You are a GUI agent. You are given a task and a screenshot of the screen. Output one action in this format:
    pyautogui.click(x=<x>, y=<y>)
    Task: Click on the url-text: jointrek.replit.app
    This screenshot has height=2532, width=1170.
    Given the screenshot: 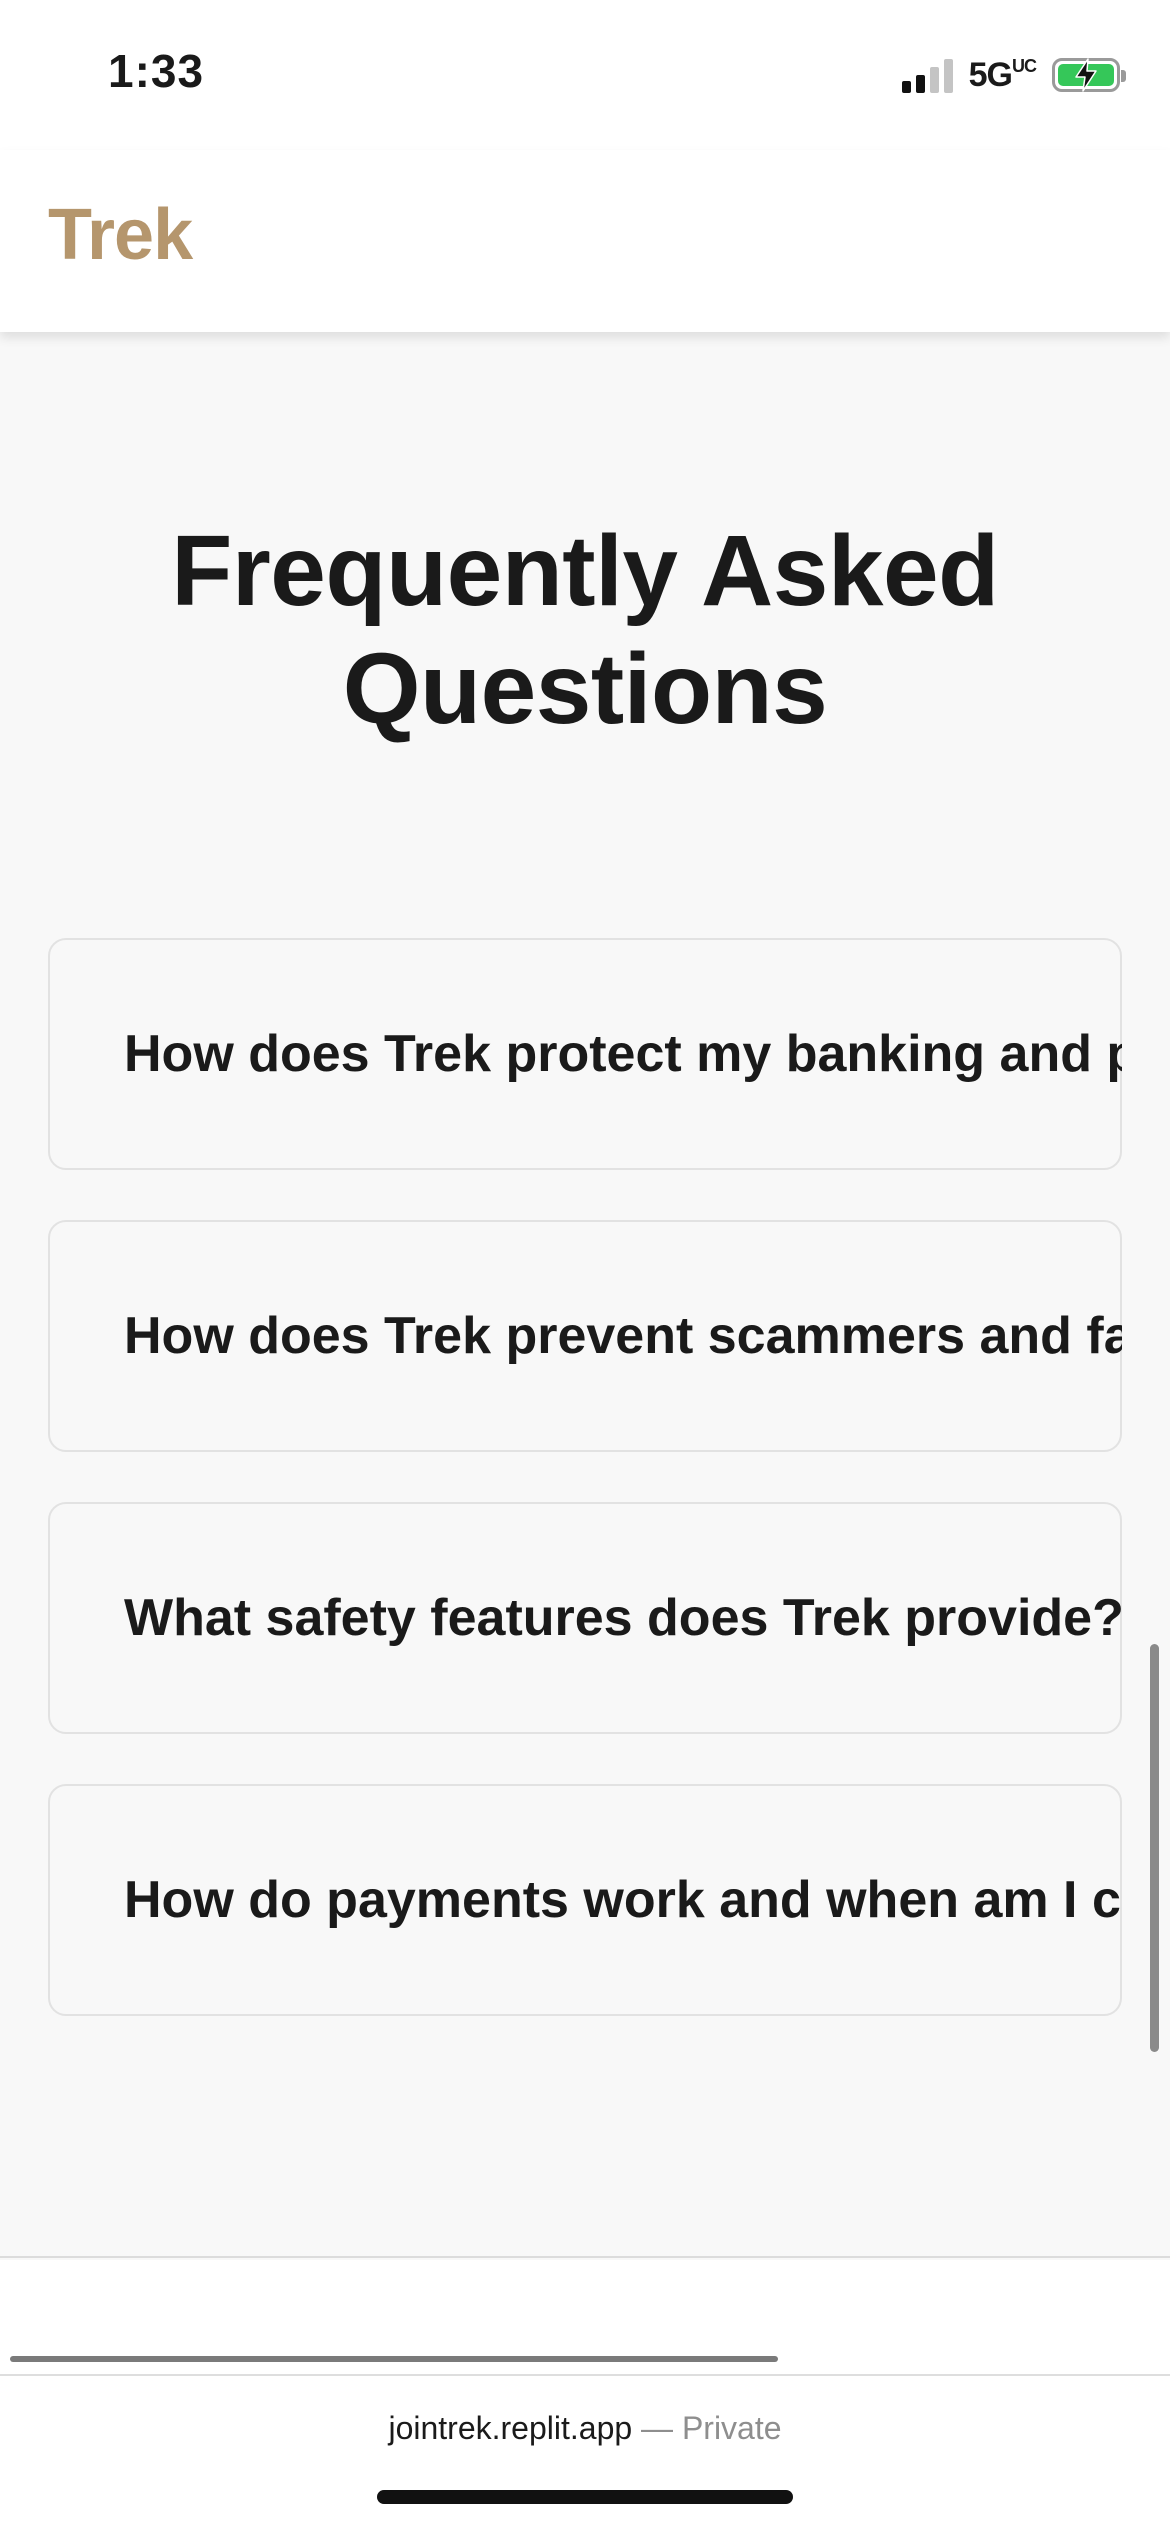 What is the action you would take?
    pyautogui.click(x=510, y=2428)
    